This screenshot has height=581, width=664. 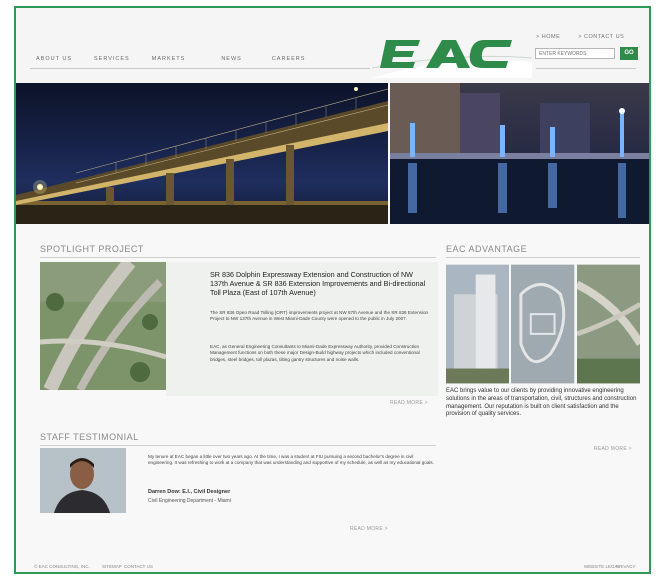 I want to click on nav-news: NEWS, so click(x=231, y=59).